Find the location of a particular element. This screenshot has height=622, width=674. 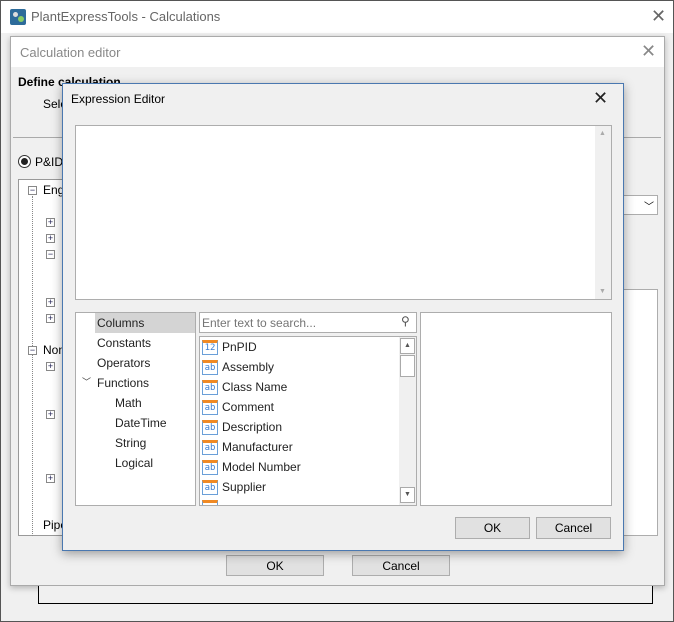

category-constants: Constants is located at coordinates (124, 343).